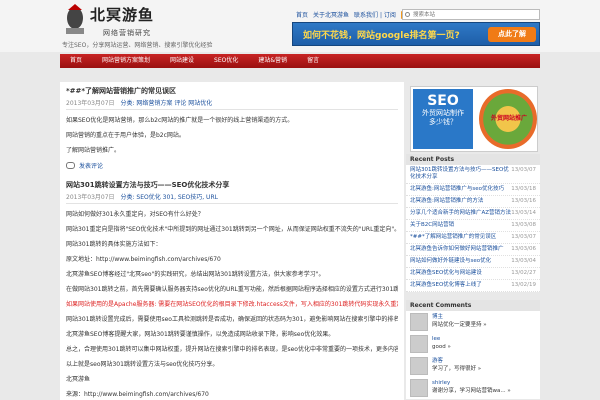  What do you see at coordinates (331, 14) in the screenshot?
I see `toplink-about: 关于北冥游鱼` at bounding box center [331, 14].